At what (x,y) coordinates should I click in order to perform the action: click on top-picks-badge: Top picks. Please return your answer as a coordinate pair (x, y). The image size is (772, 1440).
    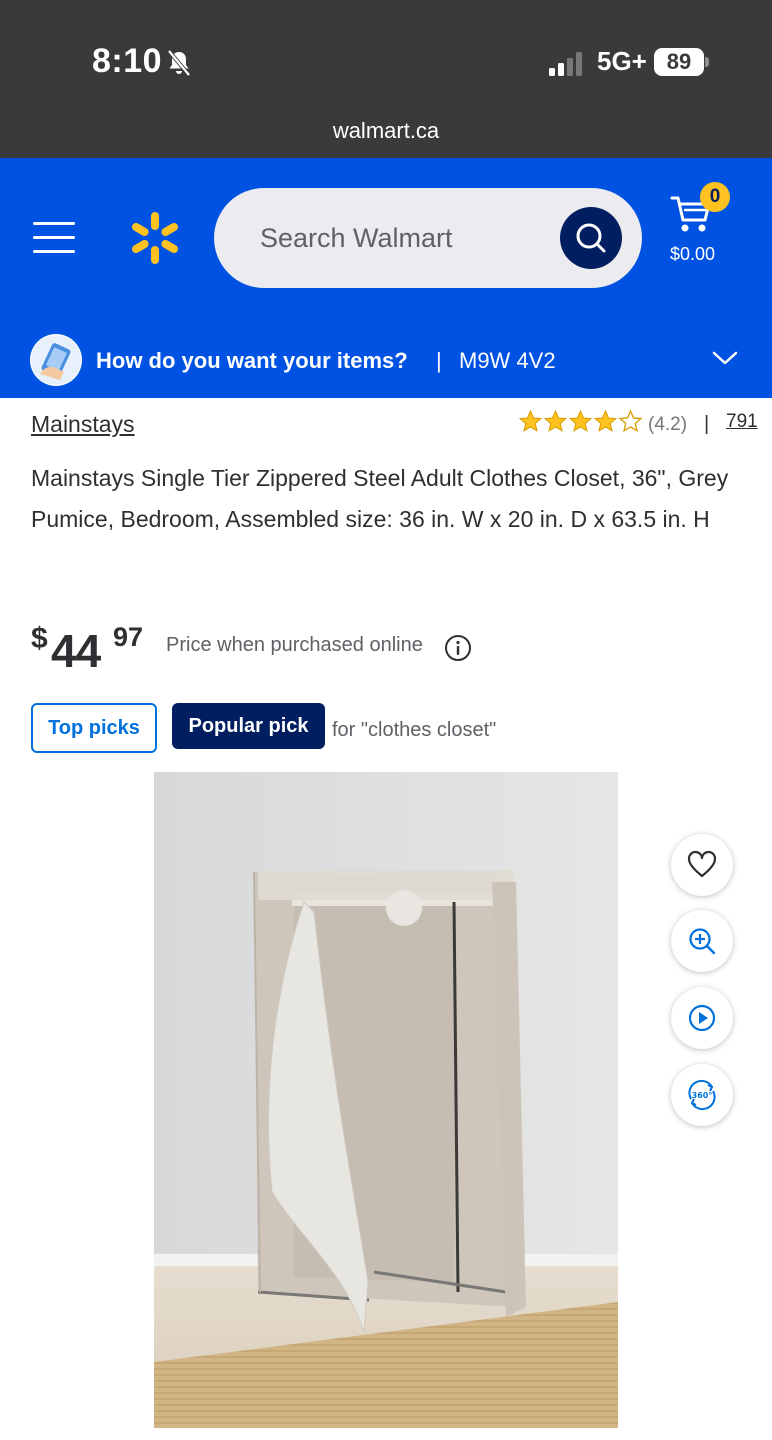
    Looking at the image, I should click on (94, 728).